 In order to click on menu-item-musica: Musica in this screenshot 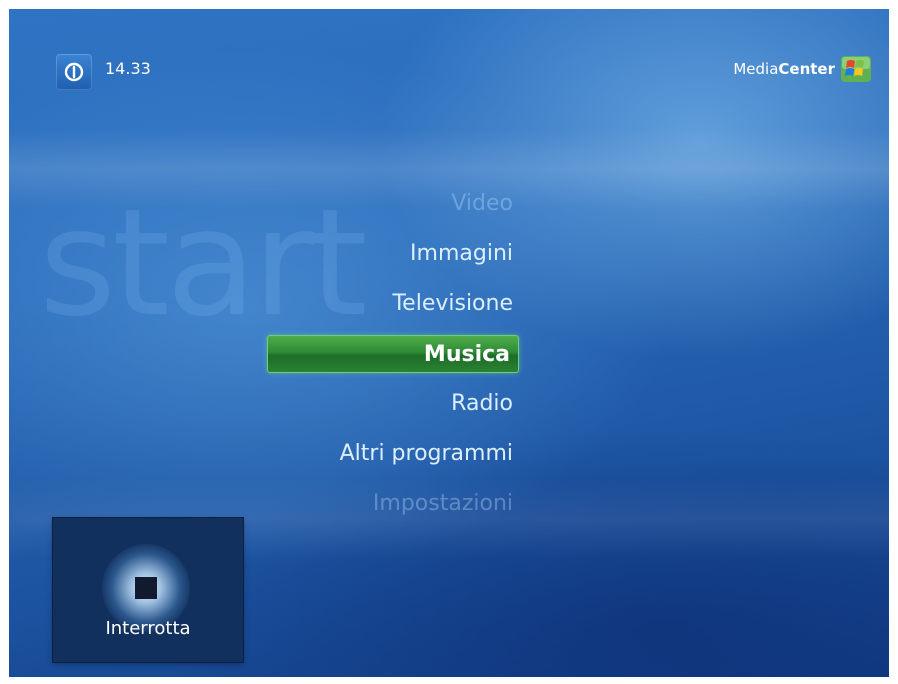, I will do `click(393, 354)`.